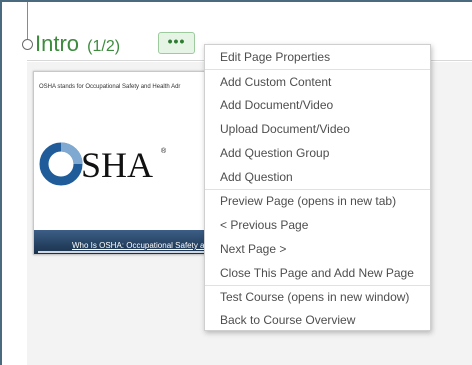 The image size is (472, 365). I want to click on ellipsis-icon: •••, so click(176, 41).